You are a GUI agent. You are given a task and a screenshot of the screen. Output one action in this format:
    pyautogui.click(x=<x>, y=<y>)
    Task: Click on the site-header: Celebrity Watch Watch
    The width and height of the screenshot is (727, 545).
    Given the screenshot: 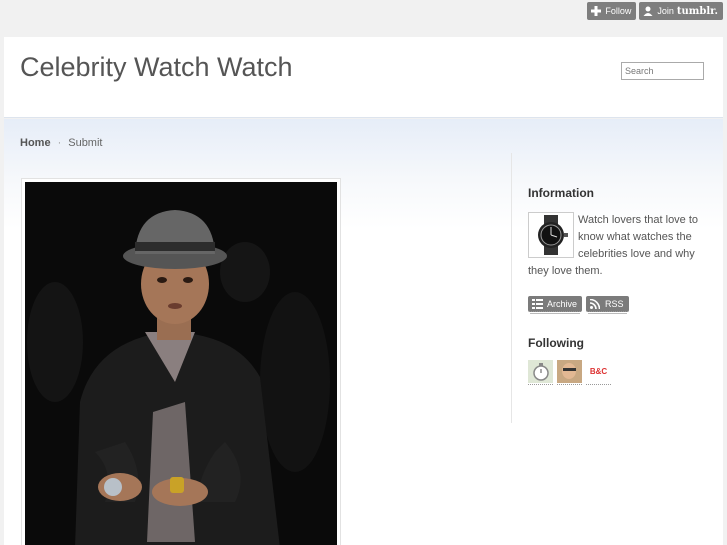 What is the action you would take?
    pyautogui.click(x=363, y=77)
    